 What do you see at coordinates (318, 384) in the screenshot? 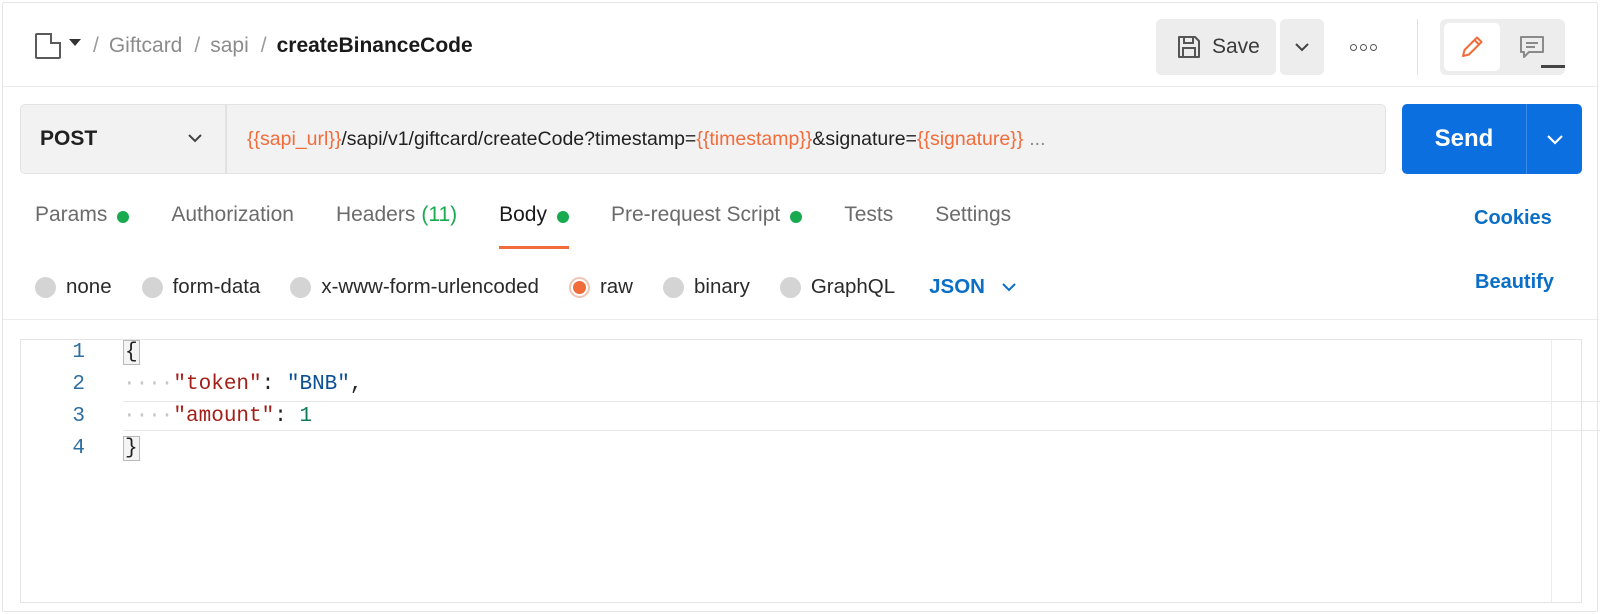
I see `json-string-value: "BNB"` at bounding box center [318, 384].